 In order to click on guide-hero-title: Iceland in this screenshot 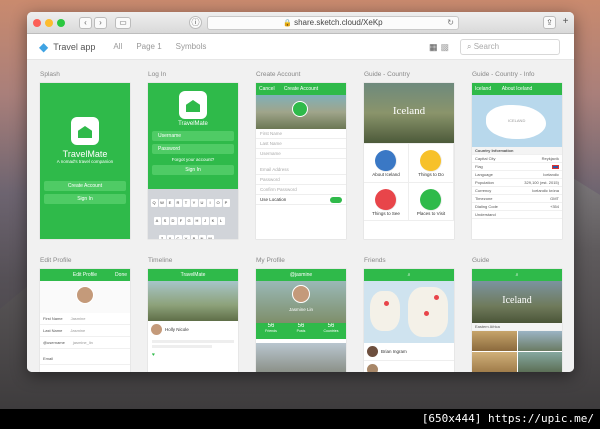, I will do `click(517, 300)`.